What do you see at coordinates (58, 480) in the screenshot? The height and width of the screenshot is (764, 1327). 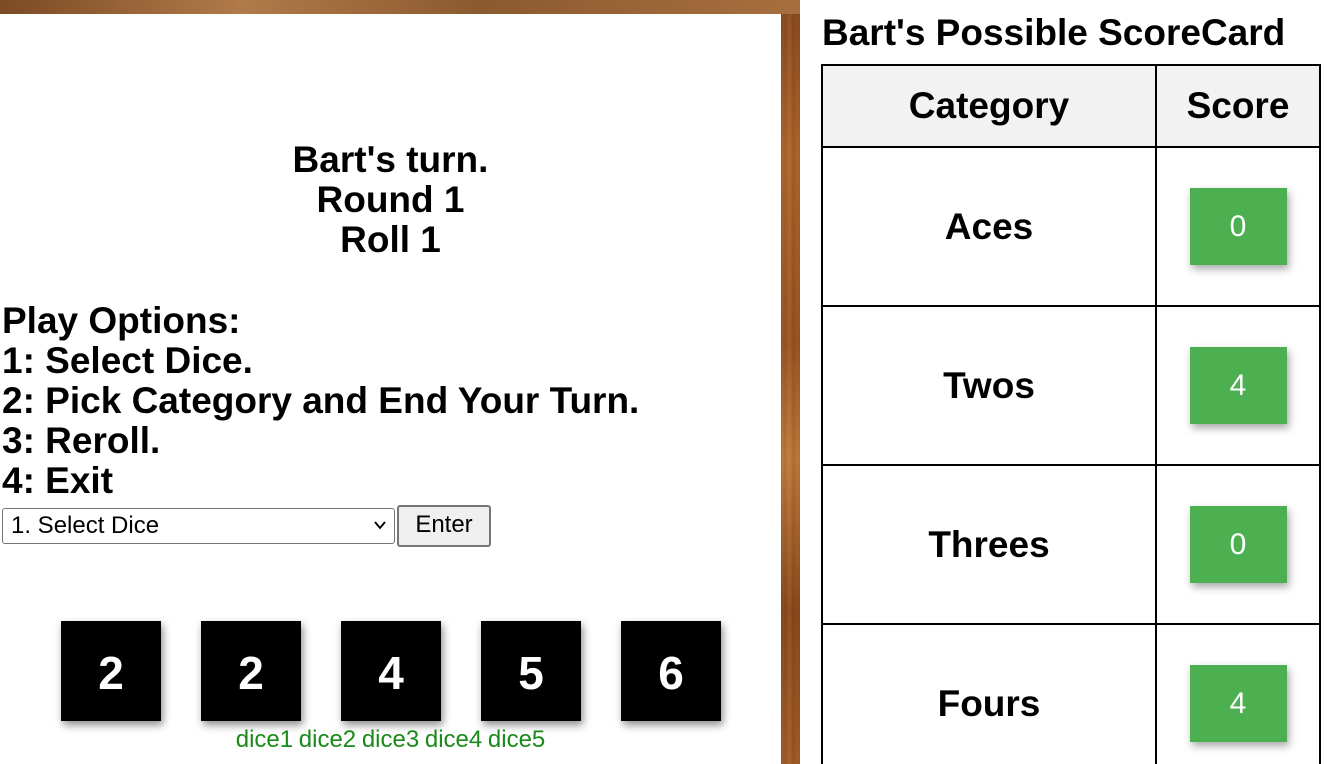 I see `option-exit: 4: Exit` at bounding box center [58, 480].